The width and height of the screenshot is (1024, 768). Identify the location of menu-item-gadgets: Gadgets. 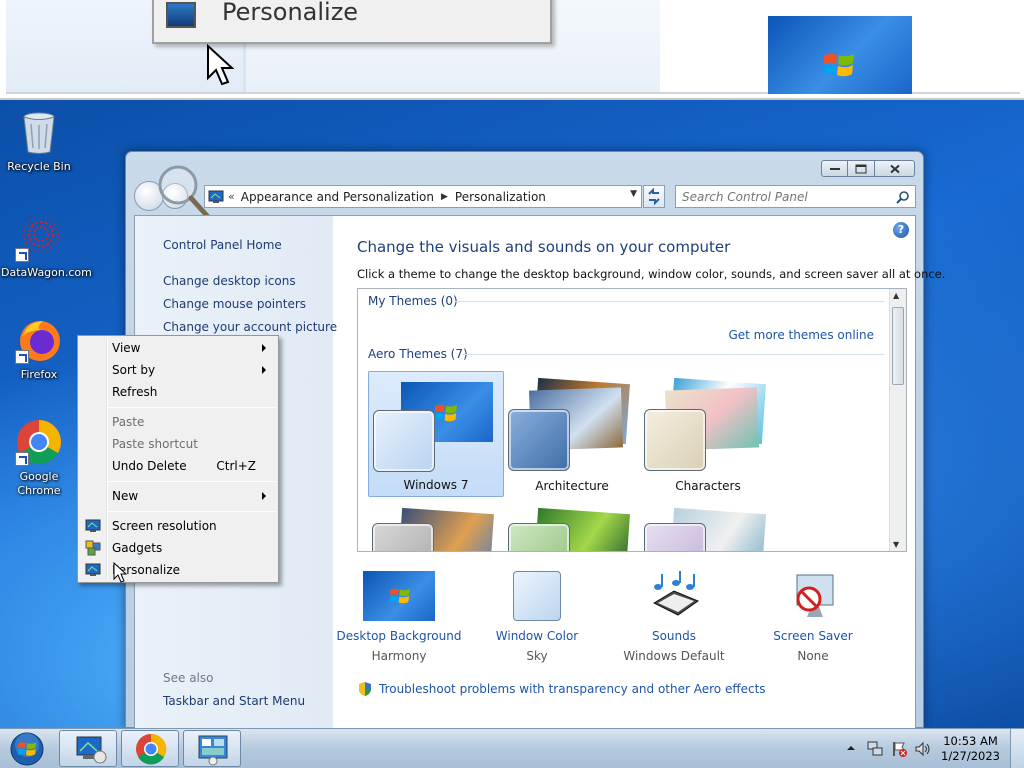
(178, 548).